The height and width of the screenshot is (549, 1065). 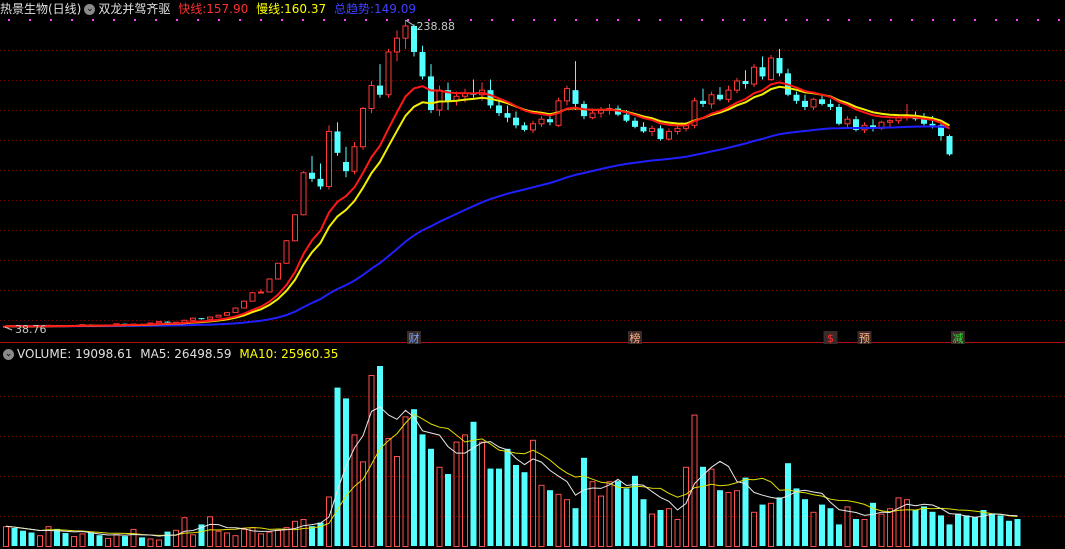 I want to click on event-marker: 减, so click(x=958, y=338).